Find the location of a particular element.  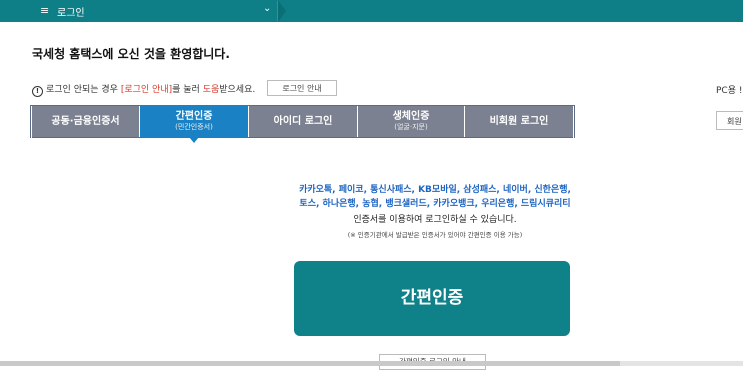

tab-label: 생체인증 is located at coordinates (411, 116).